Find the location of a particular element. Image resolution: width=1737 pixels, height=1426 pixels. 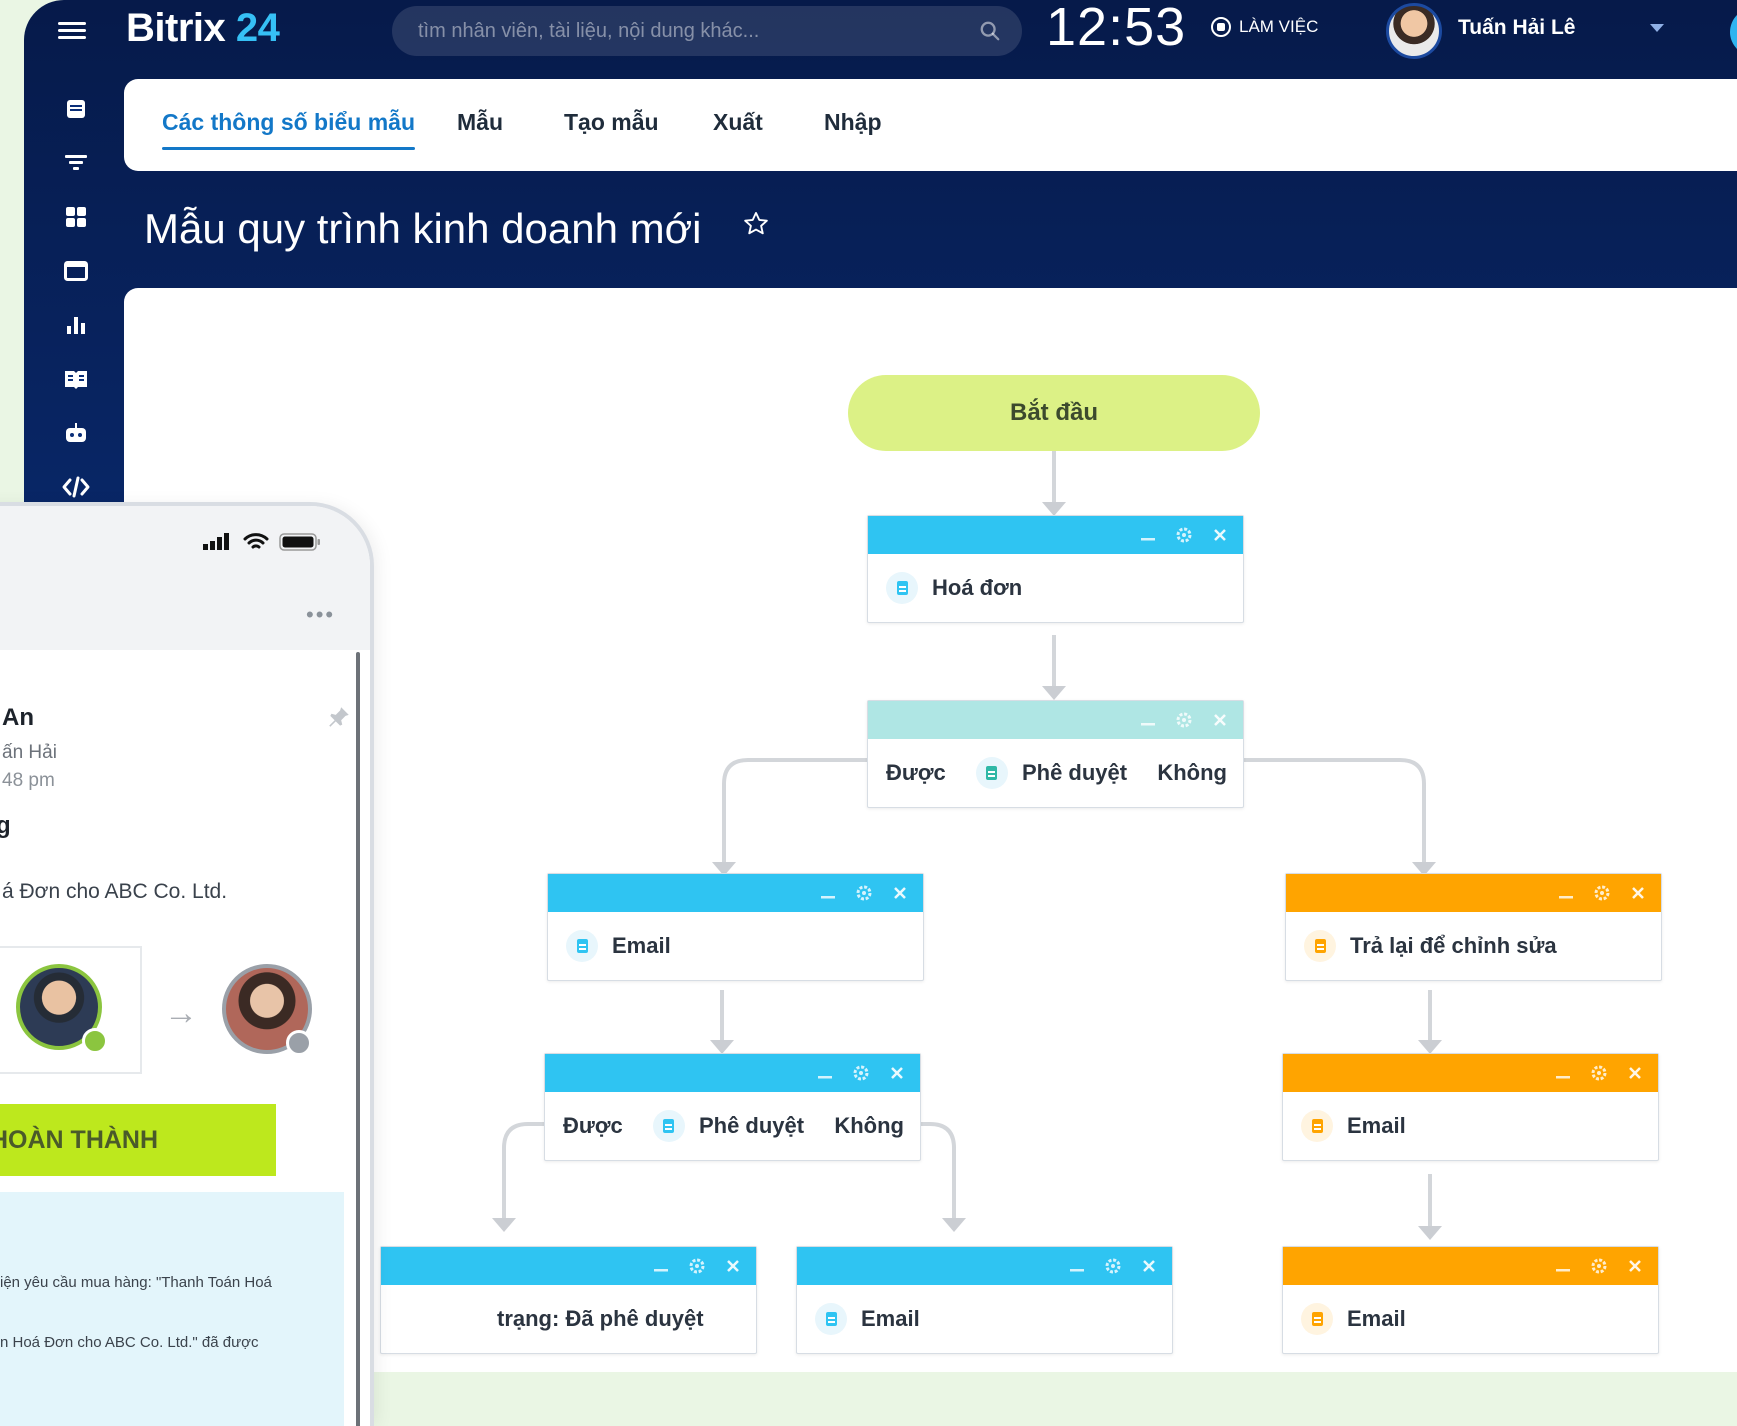

search-input is located at coordinates (707, 31).